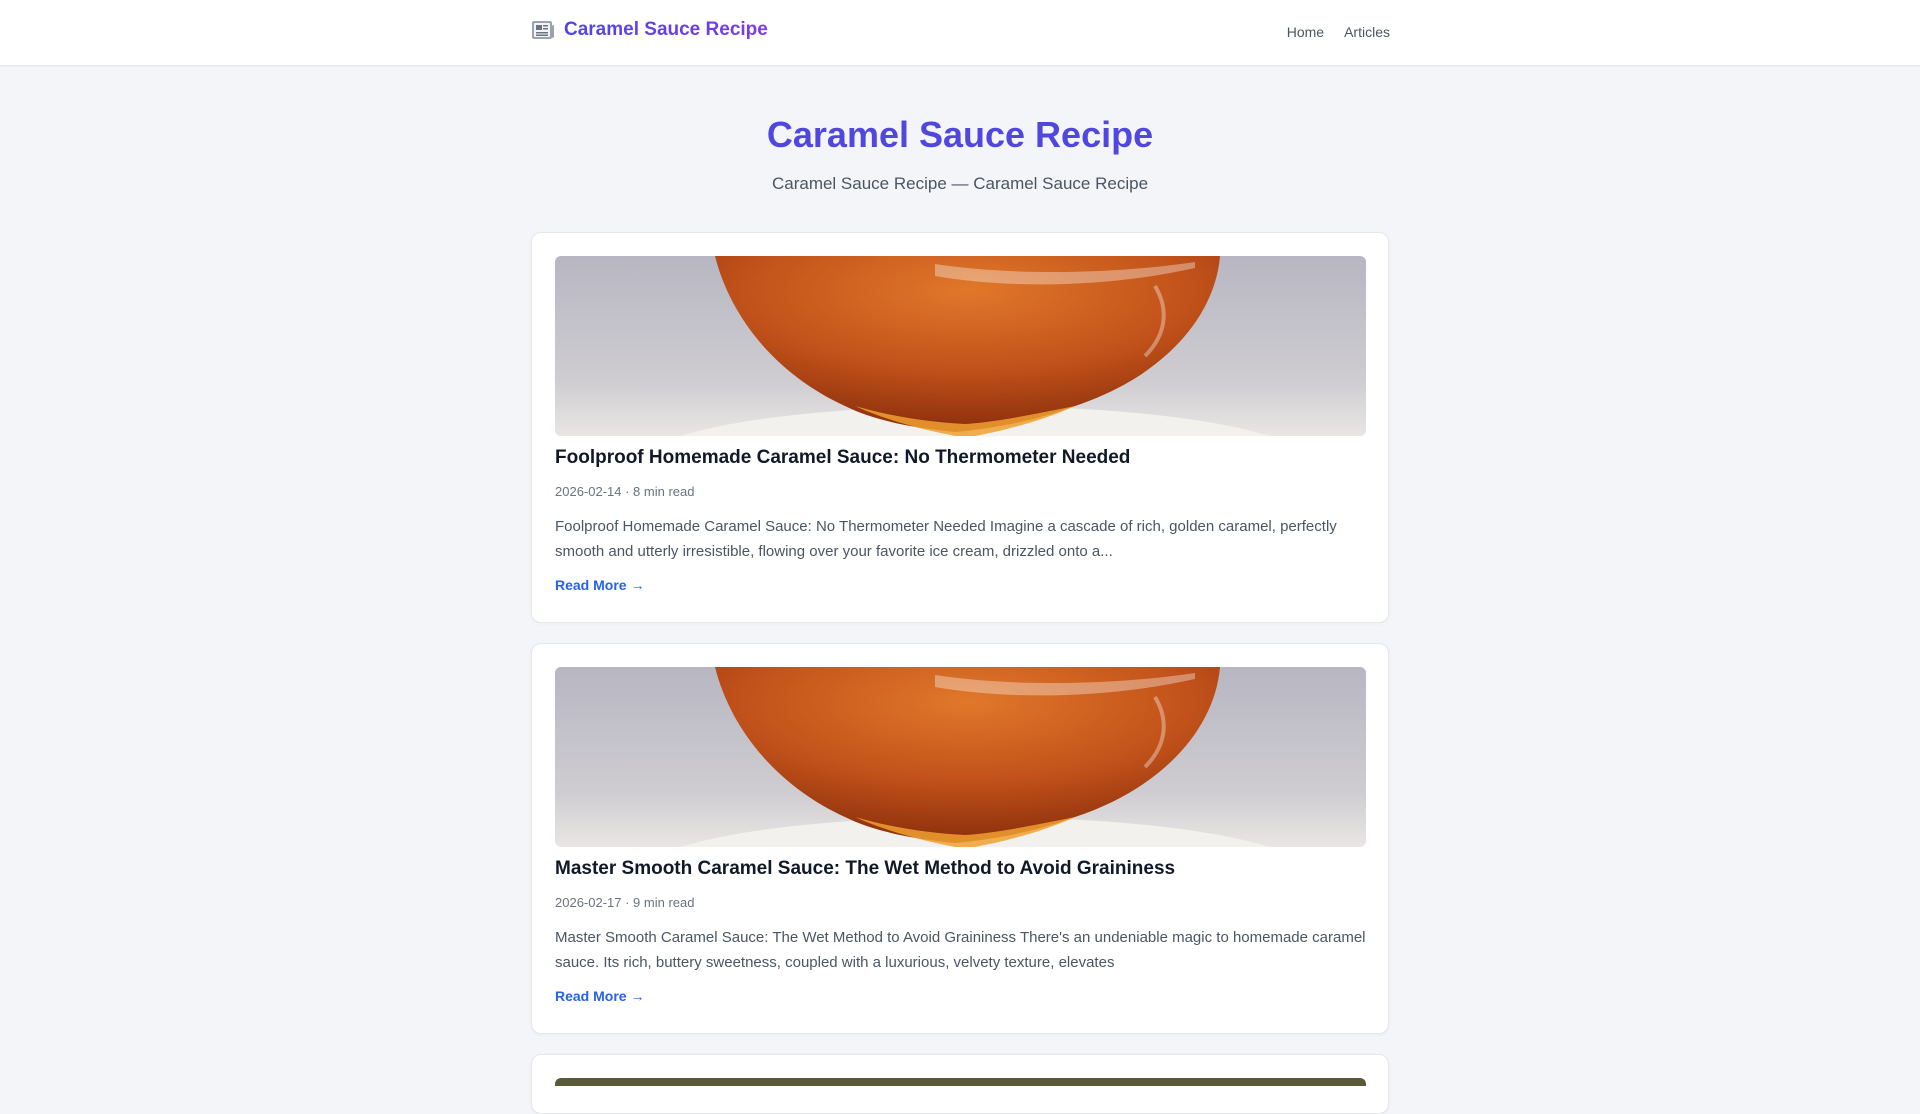 The width and height of the screenshot is (1920, 1114). I want to click on nav-home-link: Home, so click(1305, 32).